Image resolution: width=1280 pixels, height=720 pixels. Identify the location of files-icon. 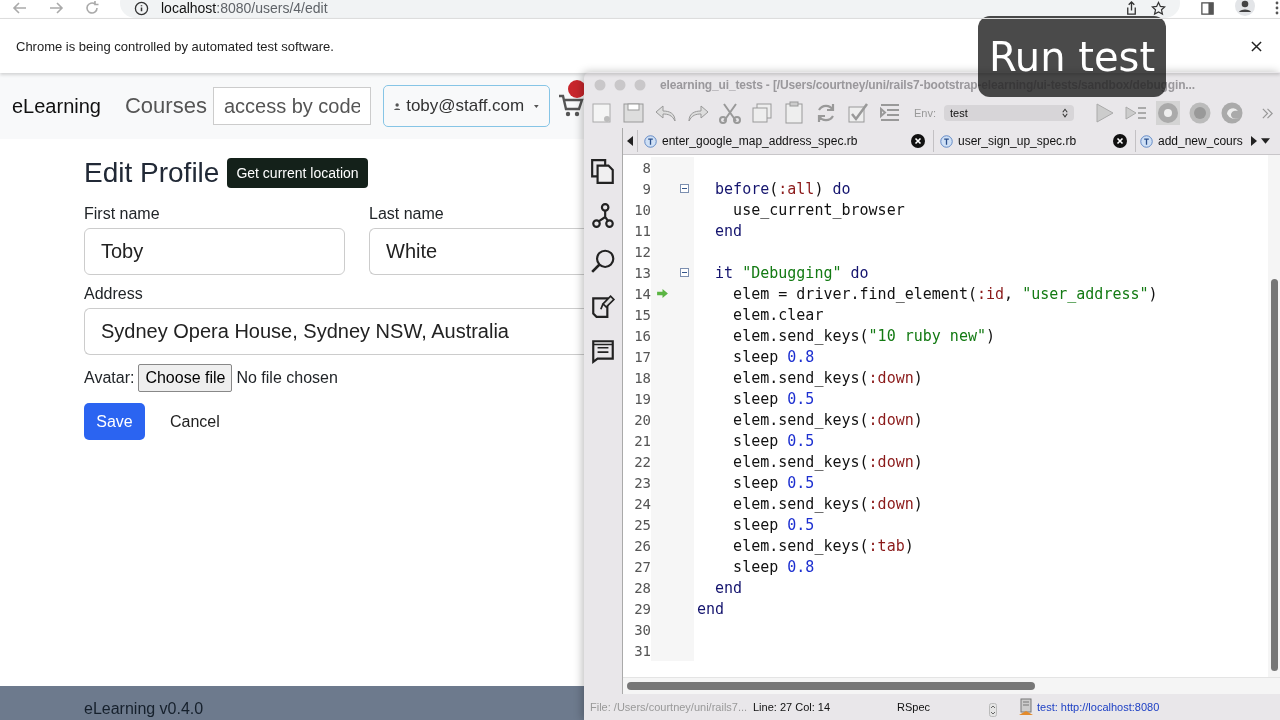
(603, 171).